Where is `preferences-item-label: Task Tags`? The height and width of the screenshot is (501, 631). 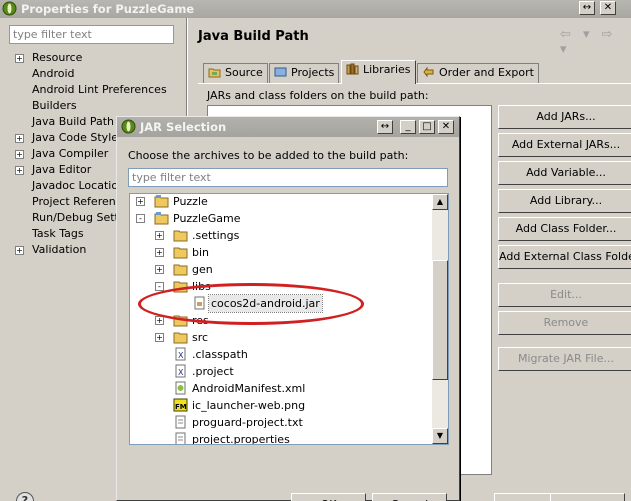 preferences-item-label: Task Tags is located at coordinates (58, 233).